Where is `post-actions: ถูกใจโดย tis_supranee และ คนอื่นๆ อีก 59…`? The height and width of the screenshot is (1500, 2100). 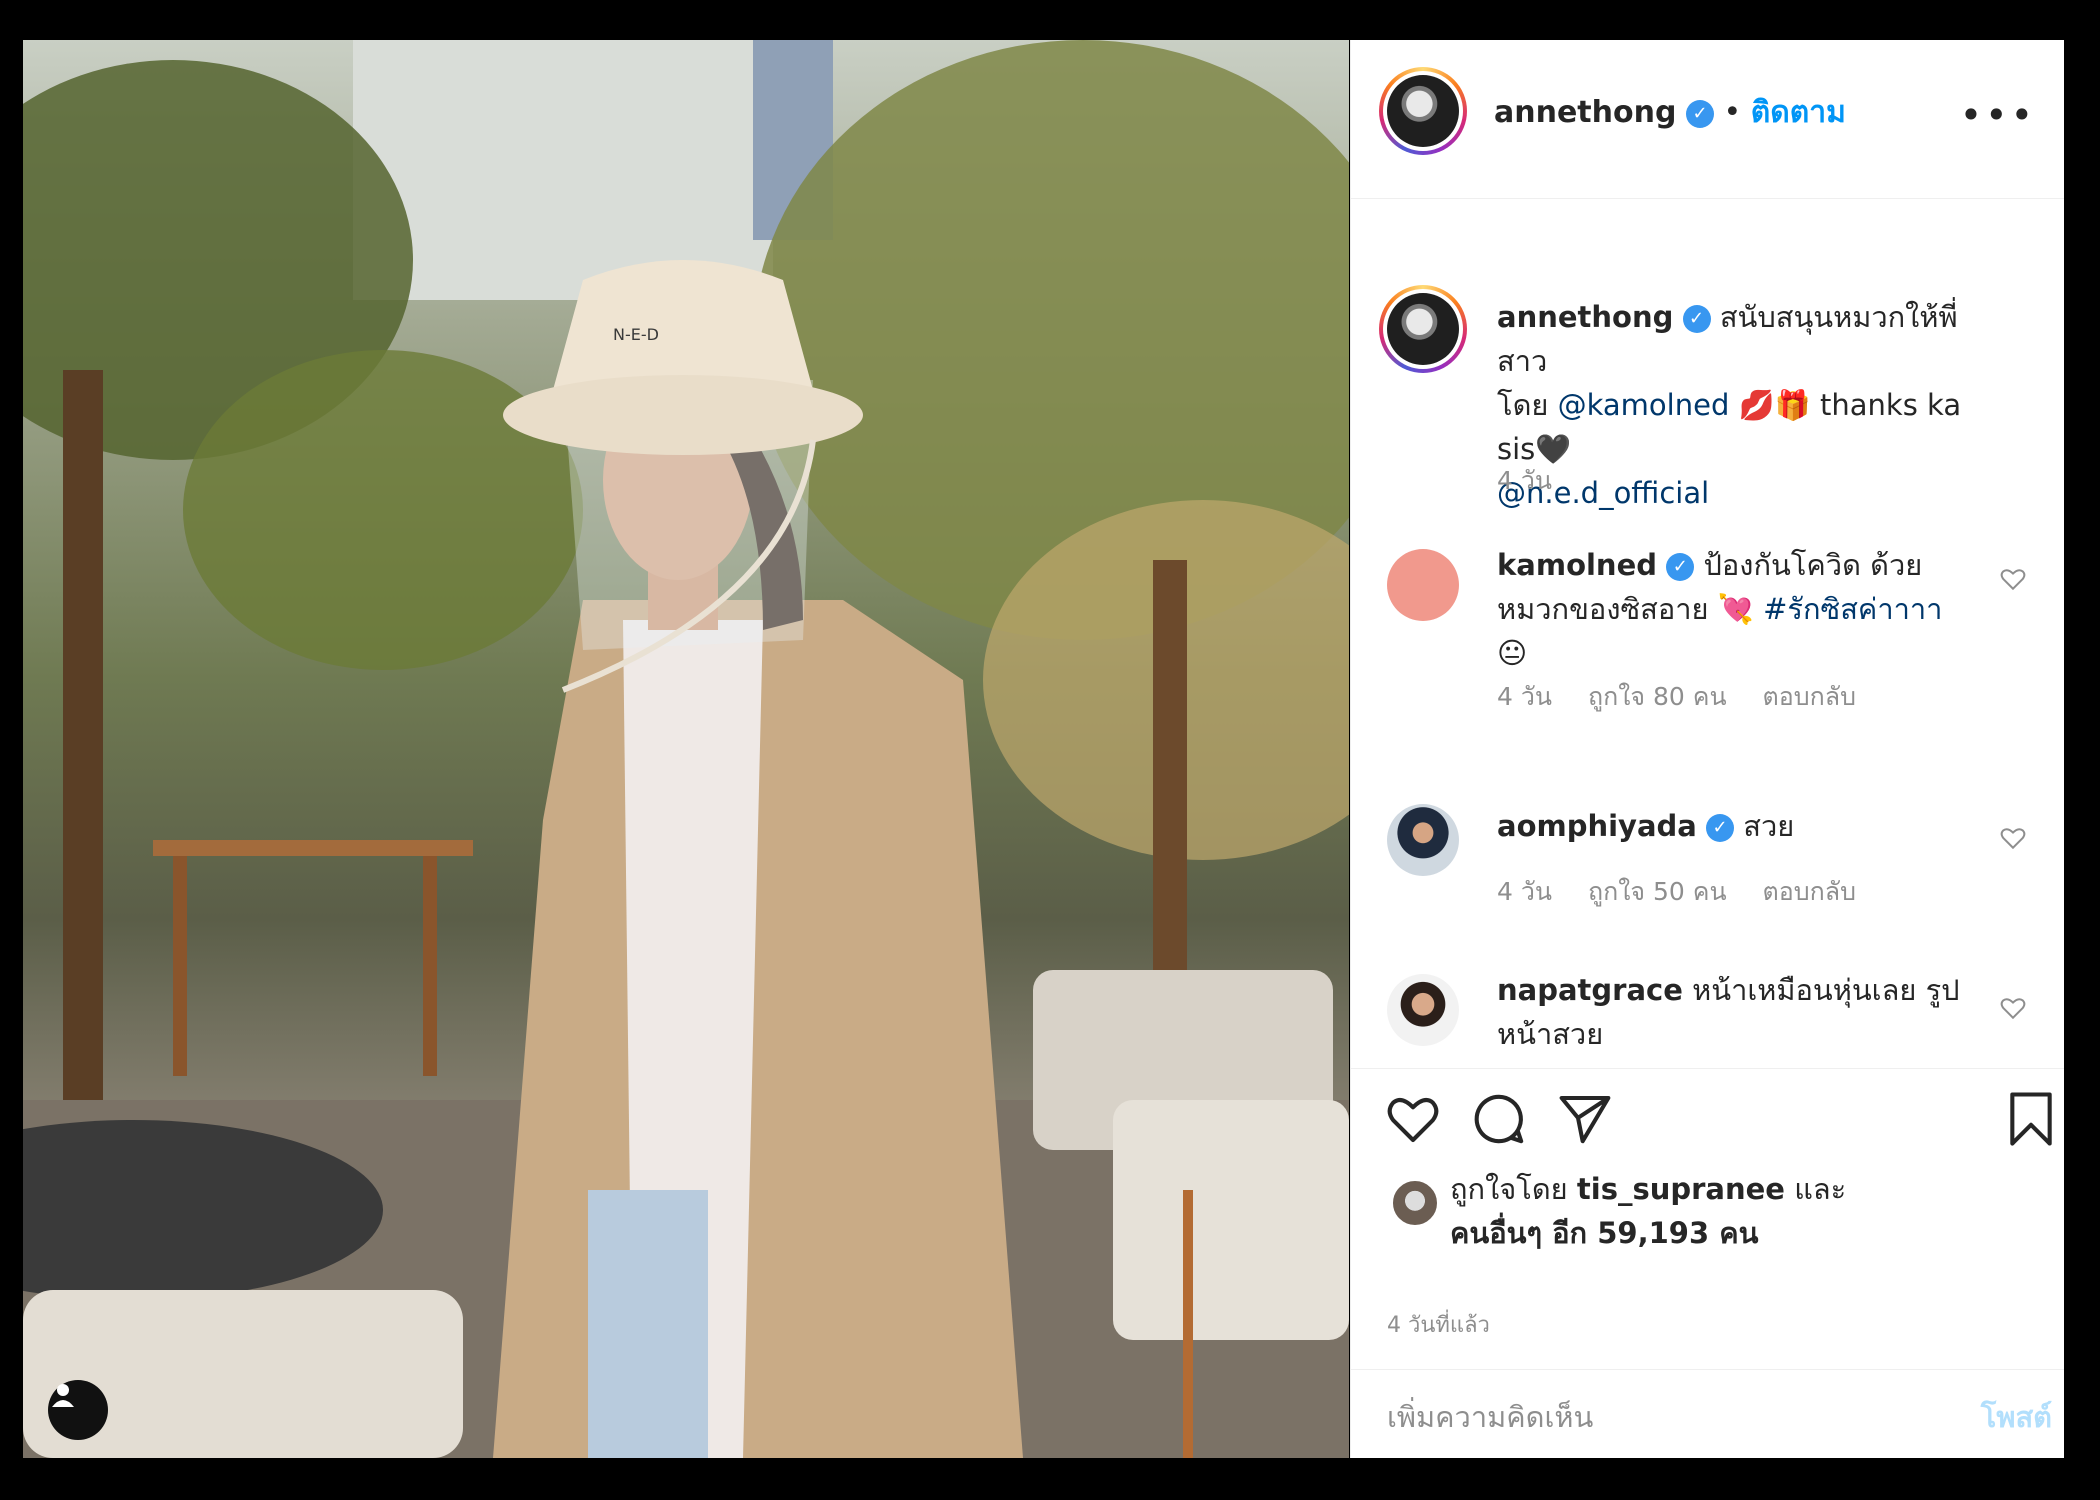 post-actions: ถูกใจโดย tis_supranee และ คนอื่นๆ อีก 59… is located at coordinates (1707, 1263).